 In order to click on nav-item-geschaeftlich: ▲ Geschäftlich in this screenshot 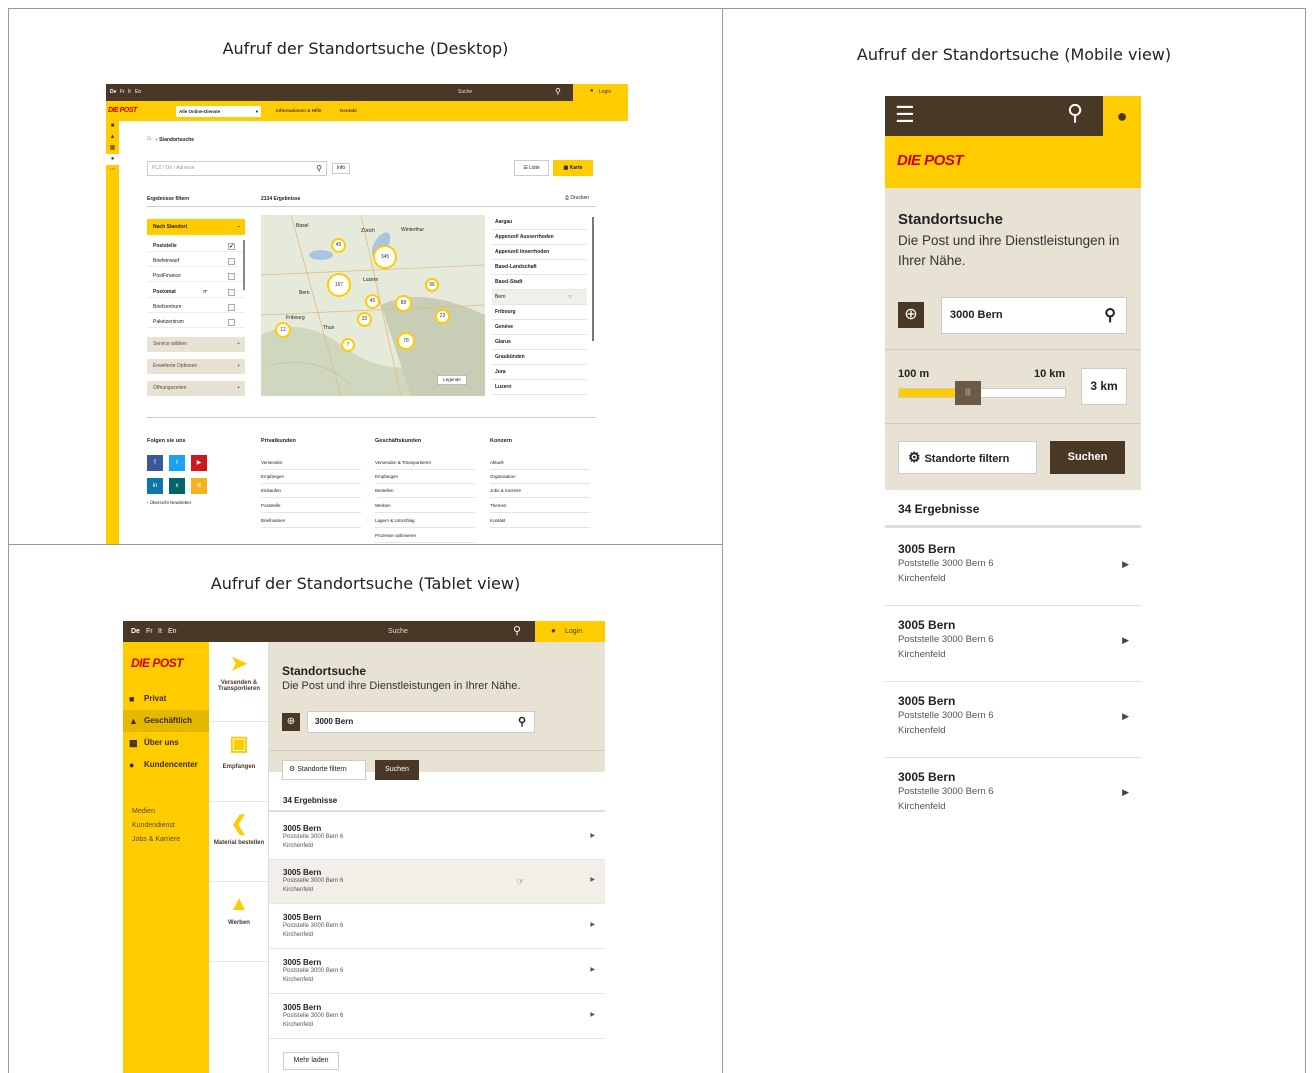, I will do `click(166, 721)`.